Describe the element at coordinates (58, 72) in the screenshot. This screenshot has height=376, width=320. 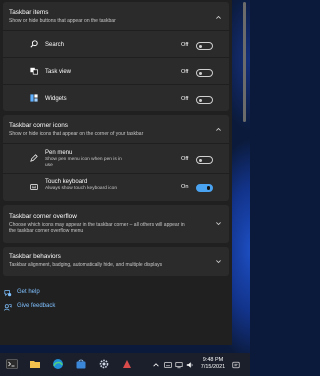
I see `row-label: Task view` at that location.